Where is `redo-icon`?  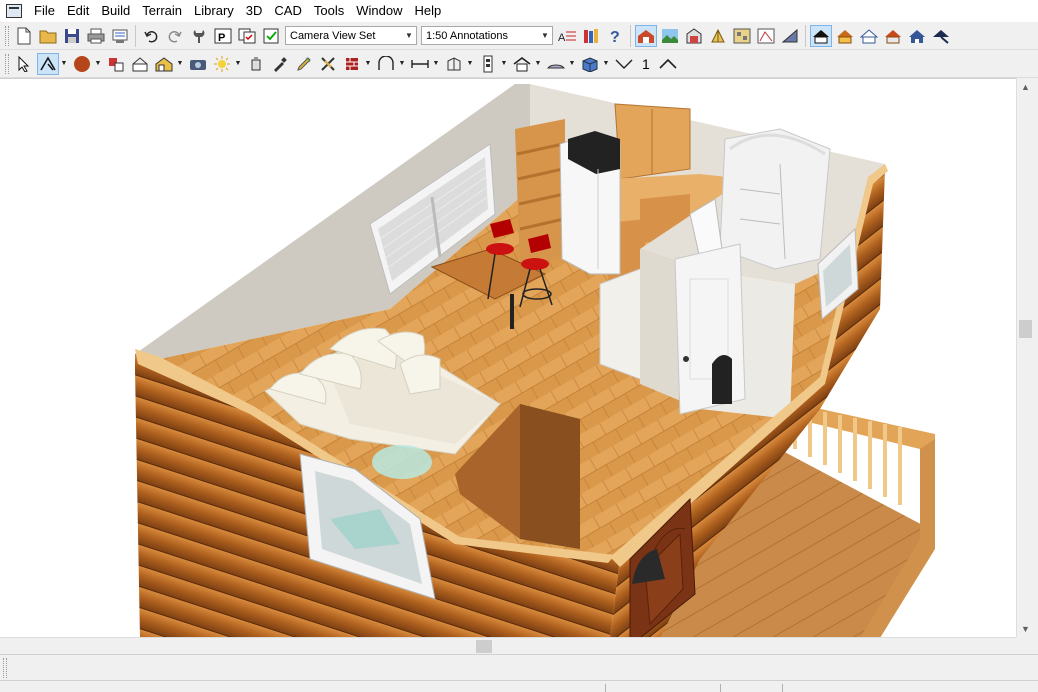 redo-icon is located at coordinates (175, 36).